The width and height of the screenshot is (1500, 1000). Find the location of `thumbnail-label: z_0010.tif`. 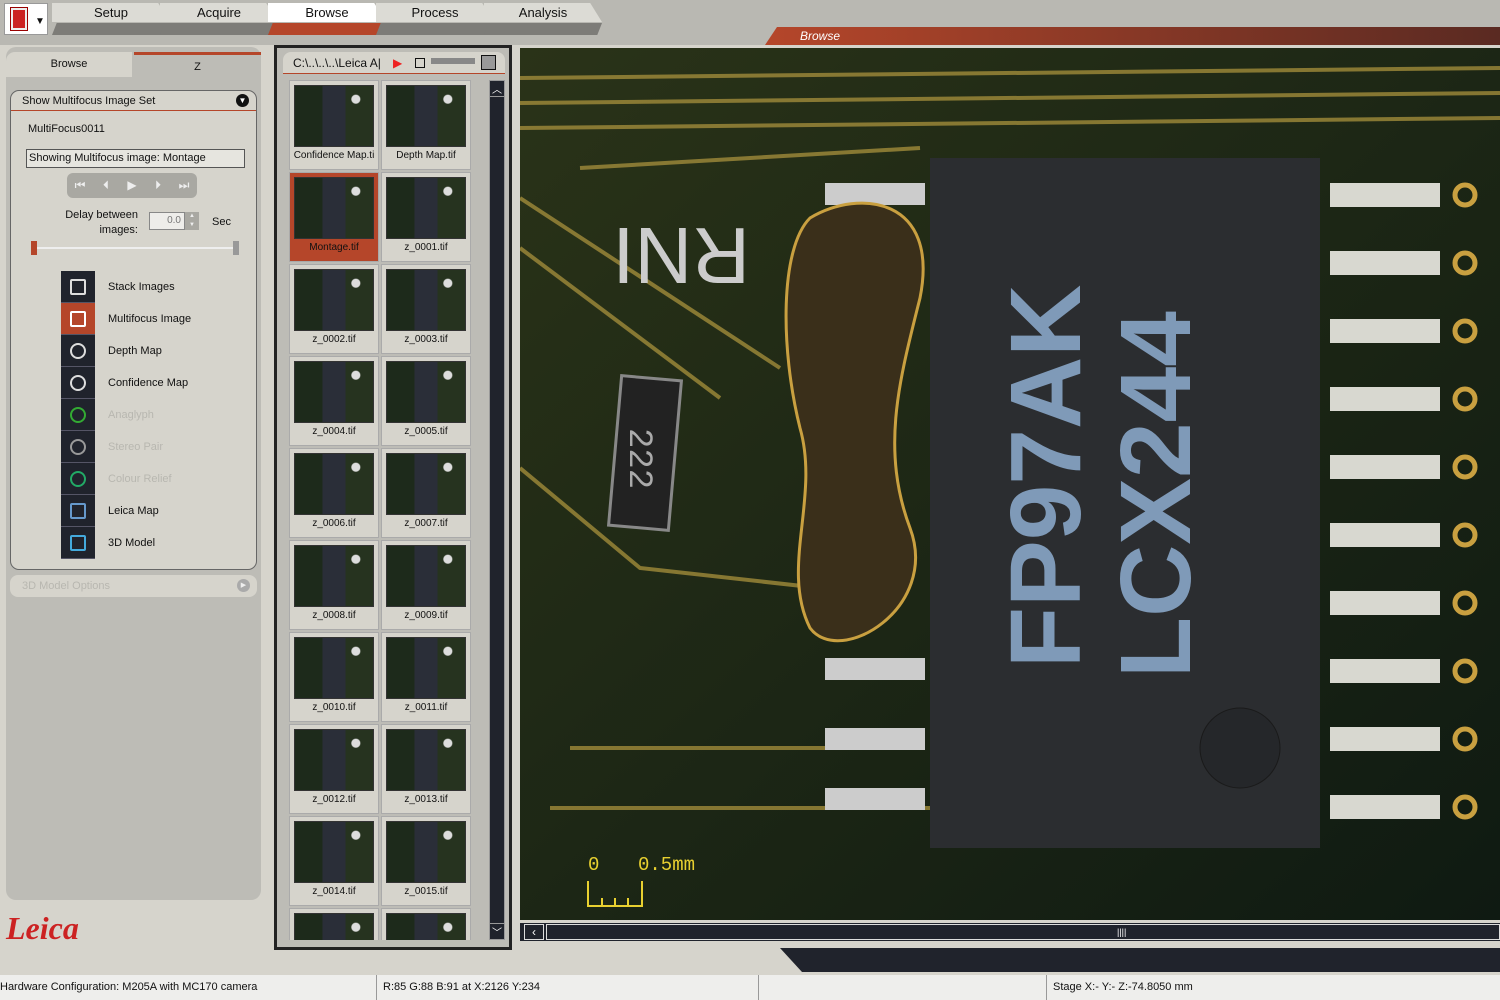

thumbnail-label: z_0010.tif is located at coordinates (334, 707).